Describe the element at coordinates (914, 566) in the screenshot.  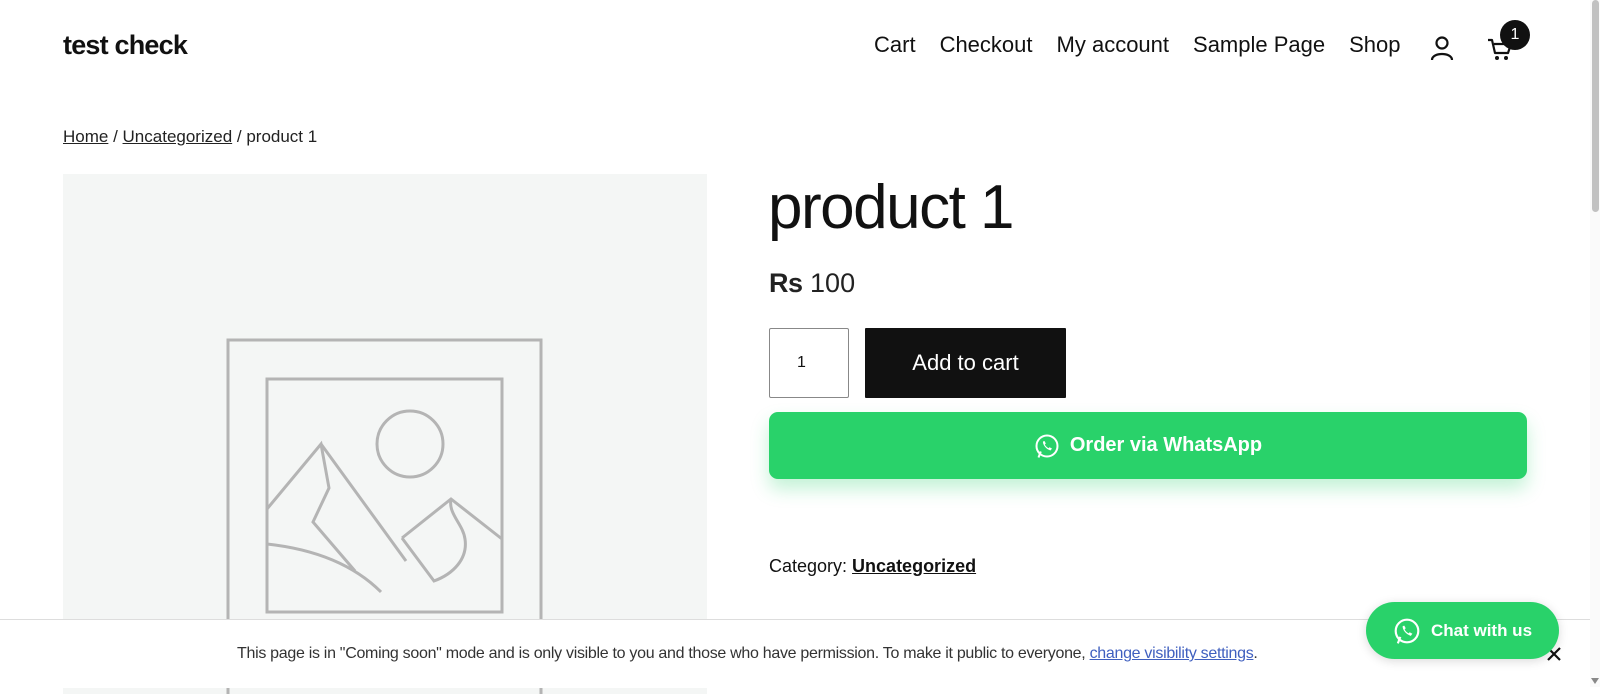
I see `category-link: Uncategorized` at that location.